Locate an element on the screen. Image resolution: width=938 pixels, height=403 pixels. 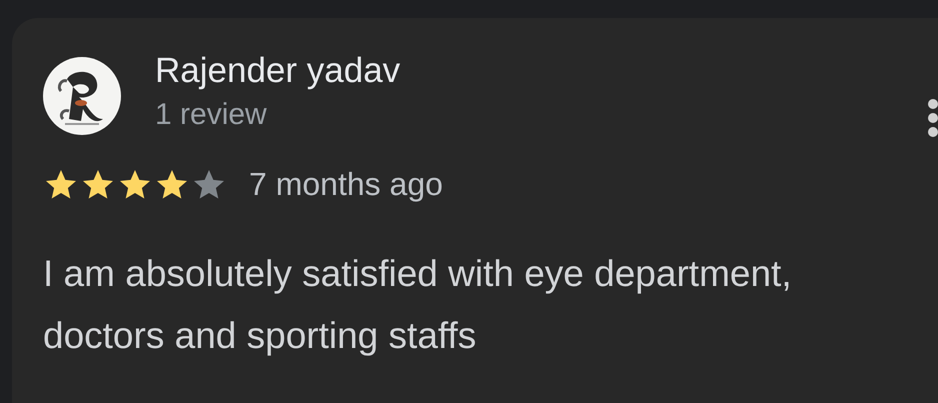
review-count: 1 review is located at coordinates (211, 115).